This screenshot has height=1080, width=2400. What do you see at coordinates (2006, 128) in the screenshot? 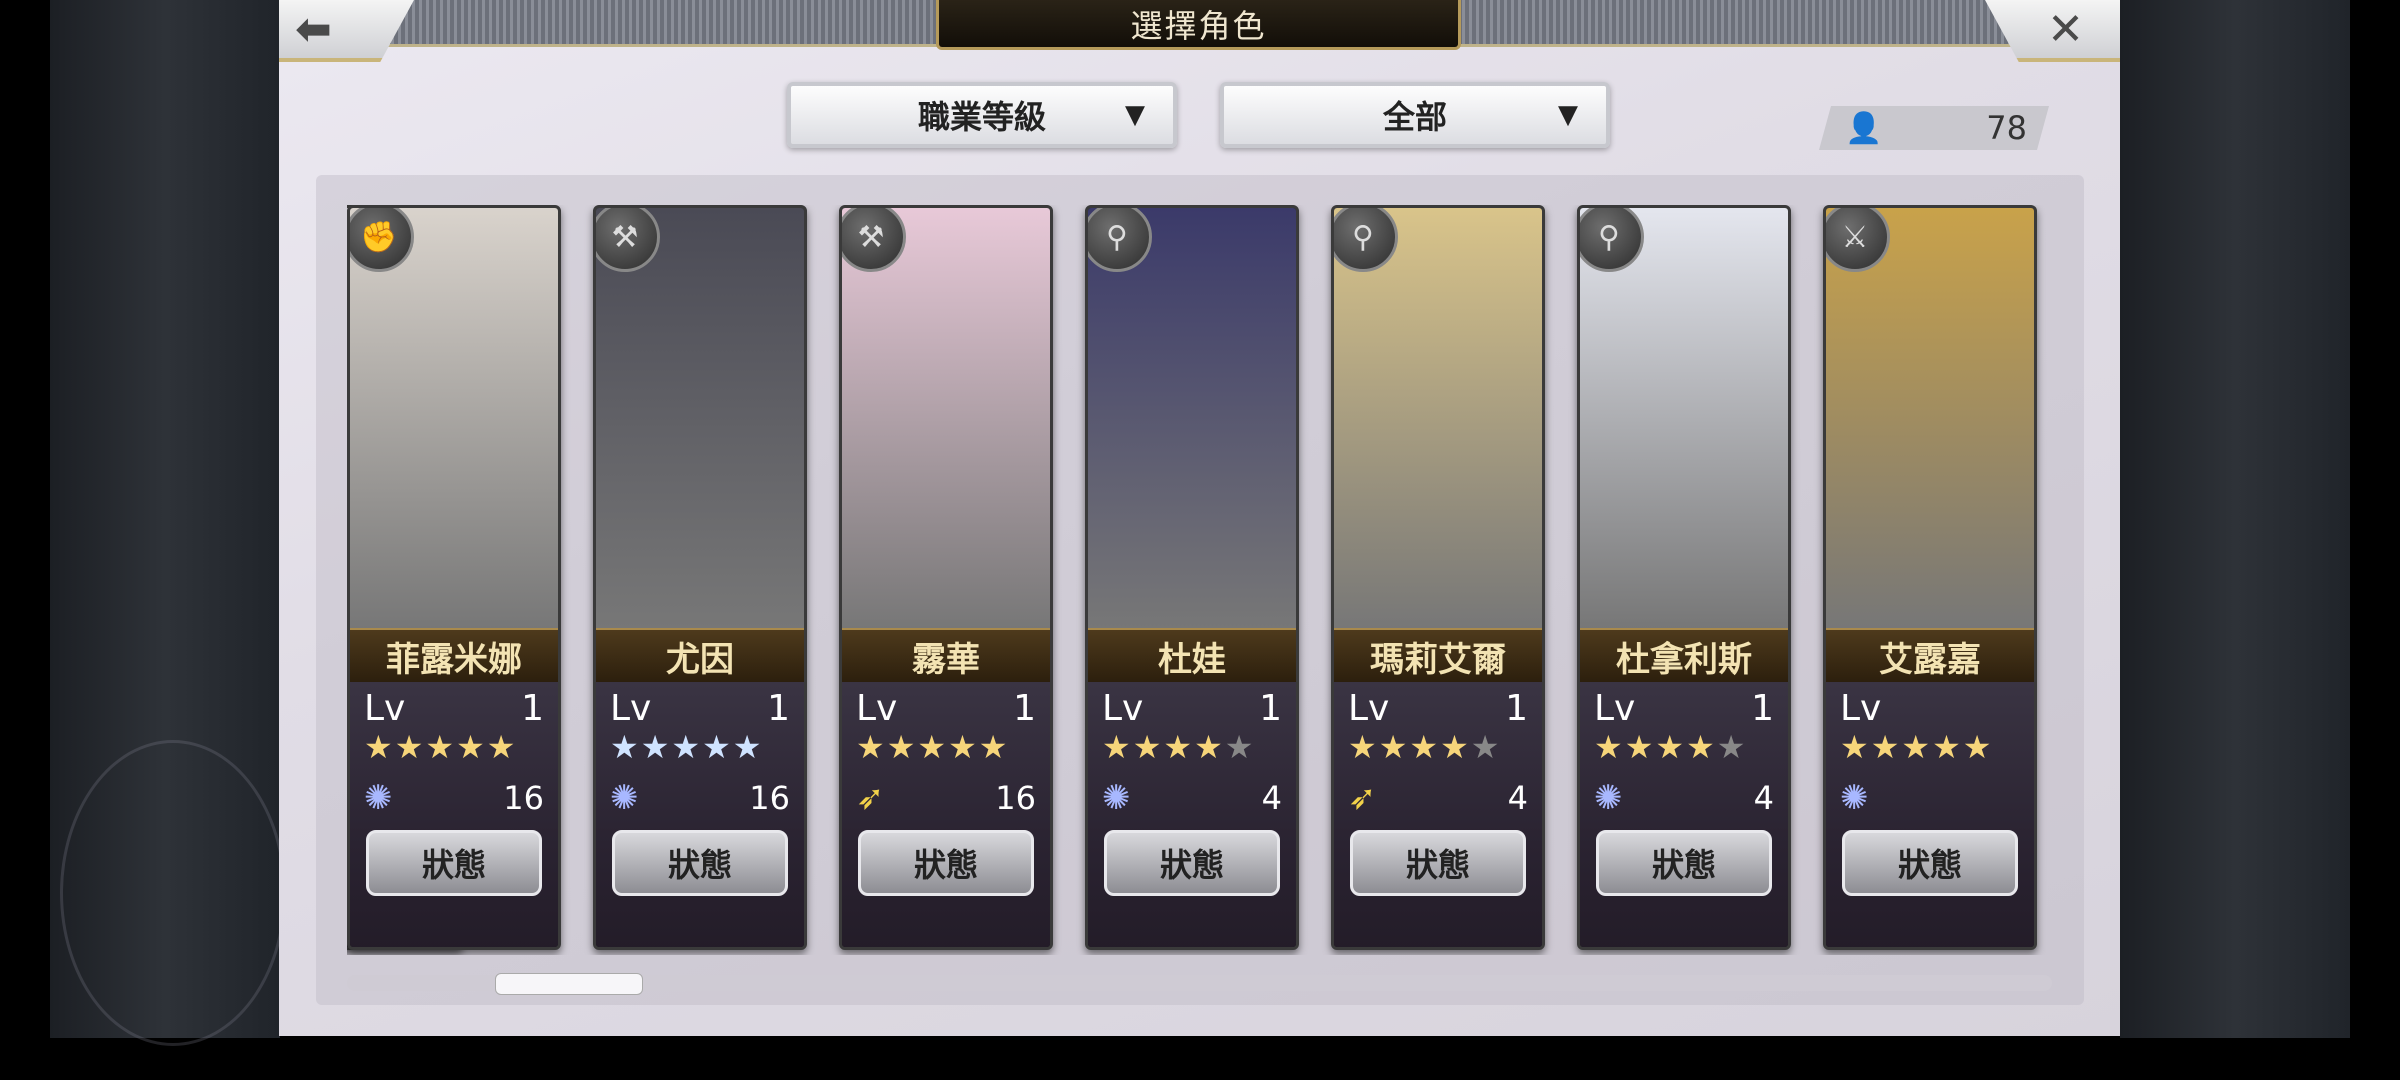
I see `roster-count-value: 78` at bounding box center [2006, 128].